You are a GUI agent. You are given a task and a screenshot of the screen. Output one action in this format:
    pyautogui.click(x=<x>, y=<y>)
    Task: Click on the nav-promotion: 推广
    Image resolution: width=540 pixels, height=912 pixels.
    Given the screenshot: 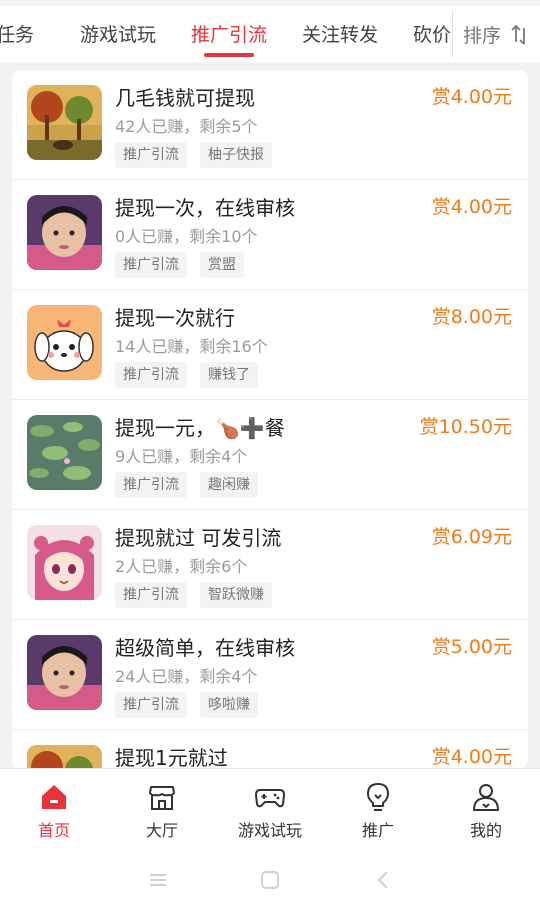 What is the action you would take?
    pyautogui.click(x=378, y=808)
    